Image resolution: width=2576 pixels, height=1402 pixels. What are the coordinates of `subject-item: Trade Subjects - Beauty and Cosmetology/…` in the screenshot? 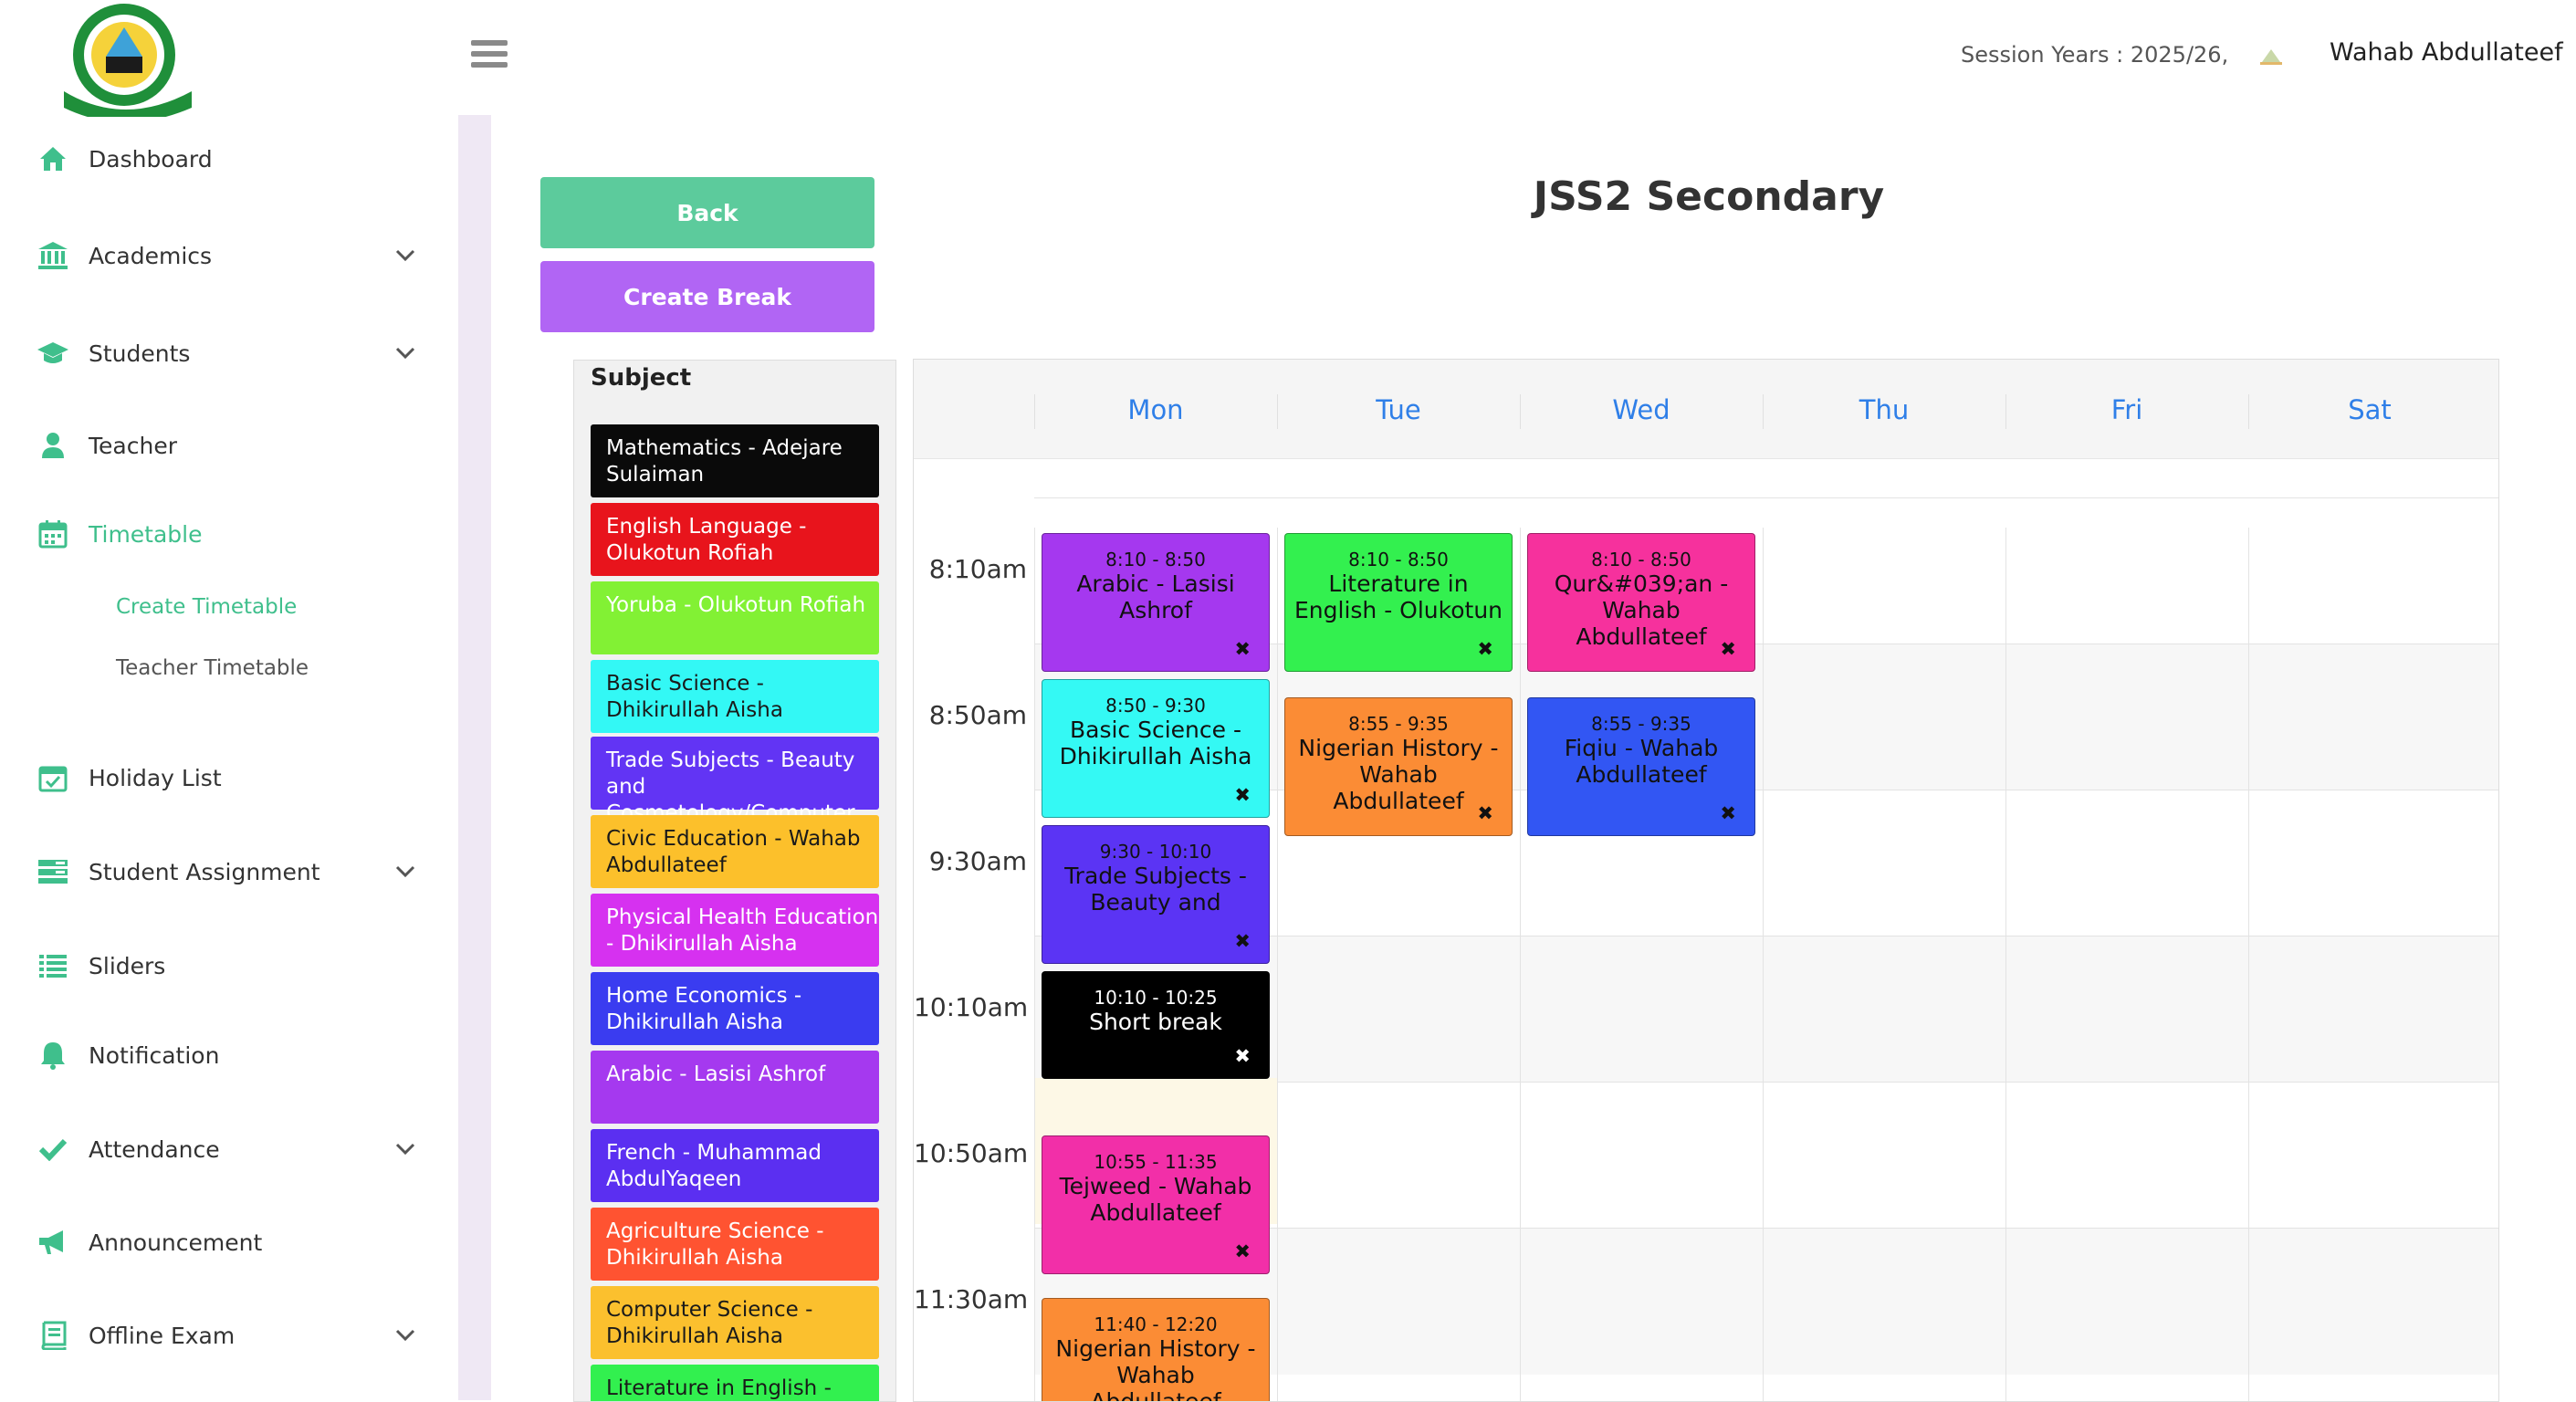 It's located at (735, 807).